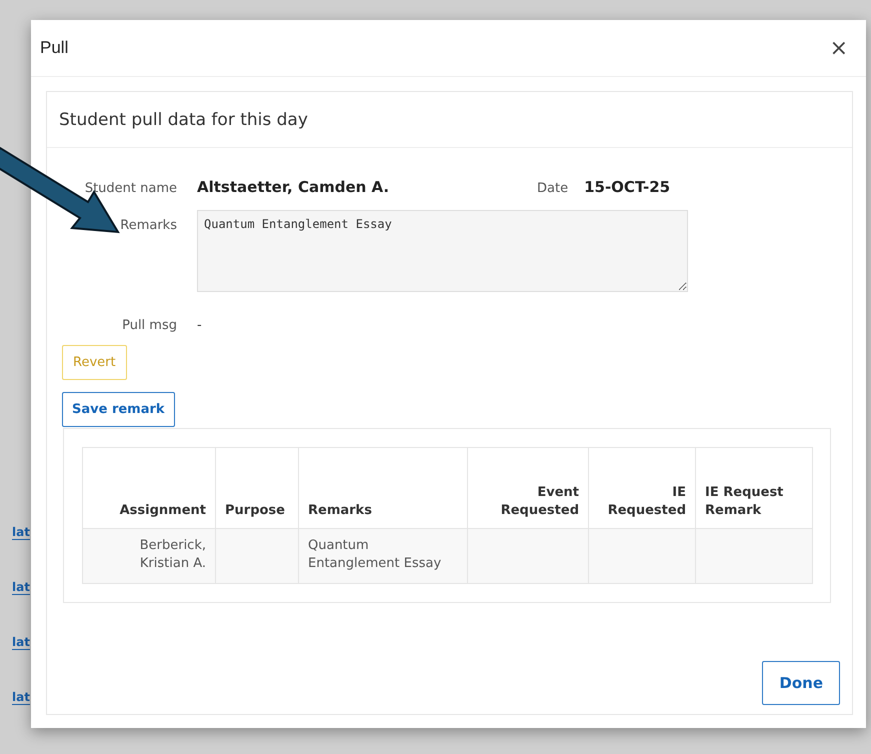  Describe the element at coordinates (149, 488) in the screenshot. I see `column-header: Assignment` at that location.